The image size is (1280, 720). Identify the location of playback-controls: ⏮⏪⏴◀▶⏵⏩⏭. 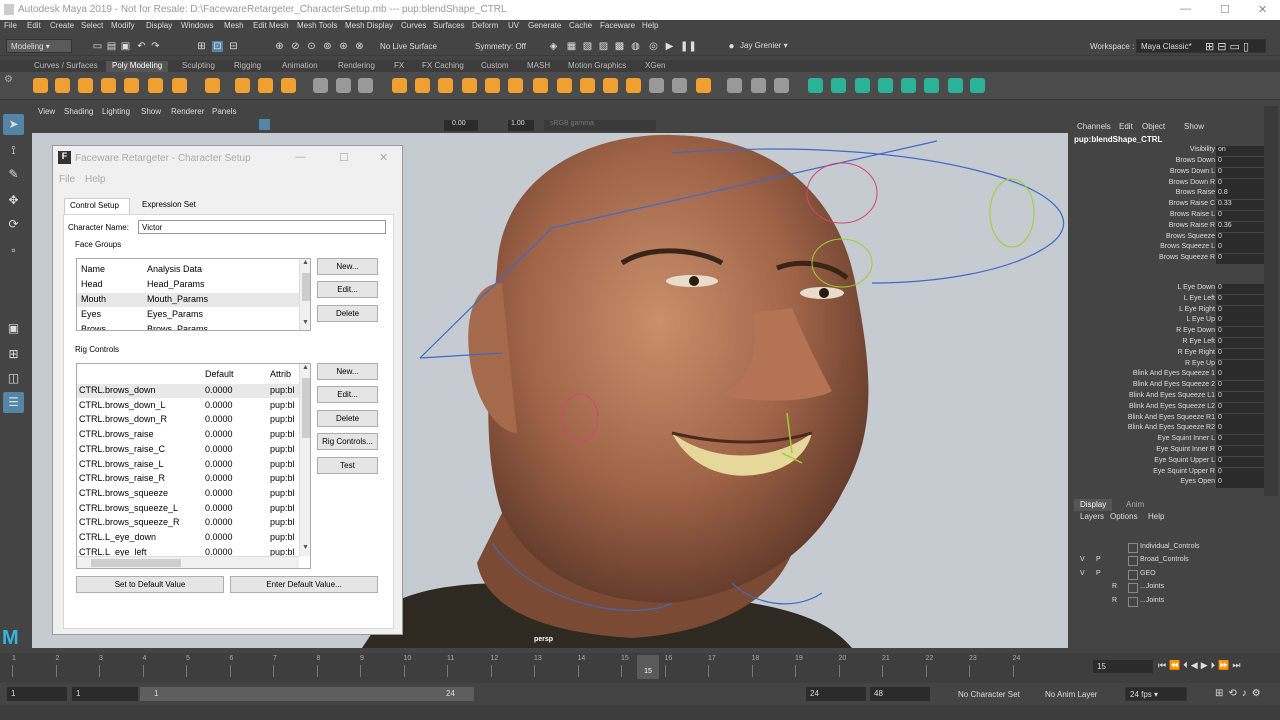
(1200, 665).